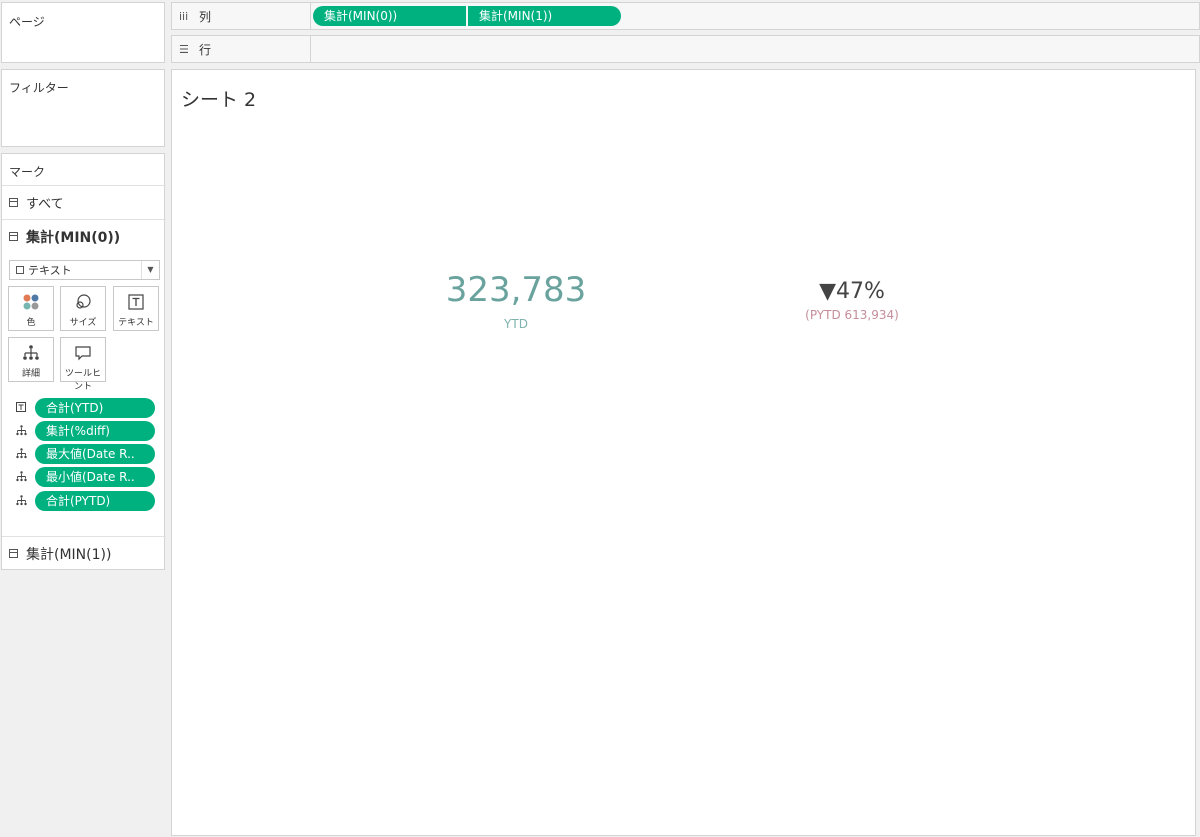 This screenshot has height=837, width=1200. What do you see at coordinates (516, 324) in the screenshot?
I see `ytd-label: YTD` at bounding box center [516, 324].